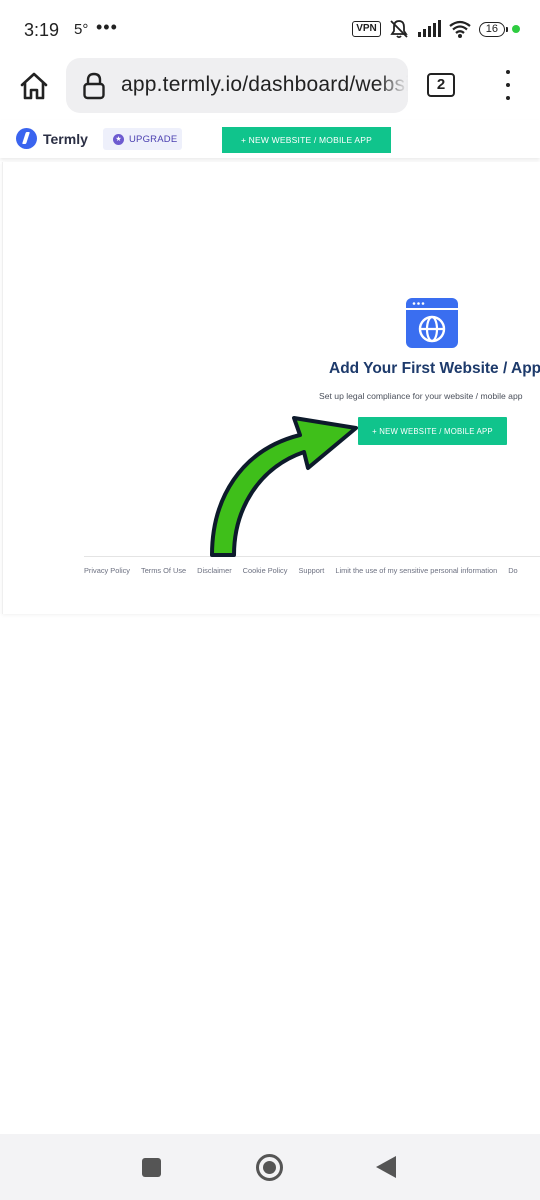 The image size is (540, 1200). I want to click on battery-indicator: 16, so click(493, 29).